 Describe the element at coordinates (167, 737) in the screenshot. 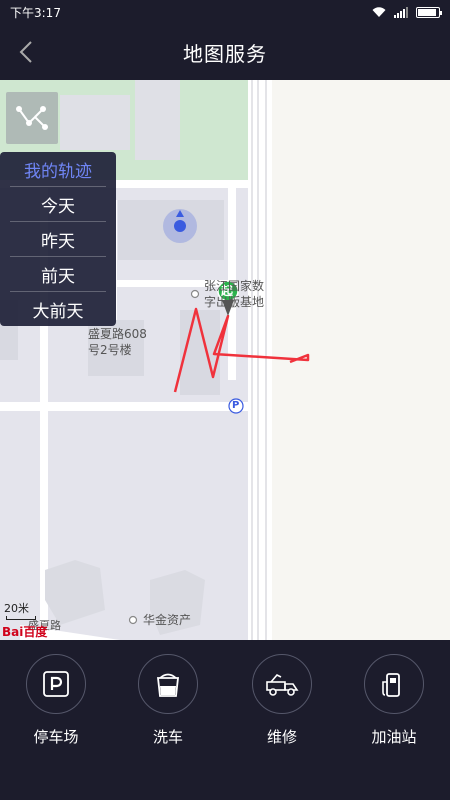

I see `car-wash-label: 洗车` at that location.